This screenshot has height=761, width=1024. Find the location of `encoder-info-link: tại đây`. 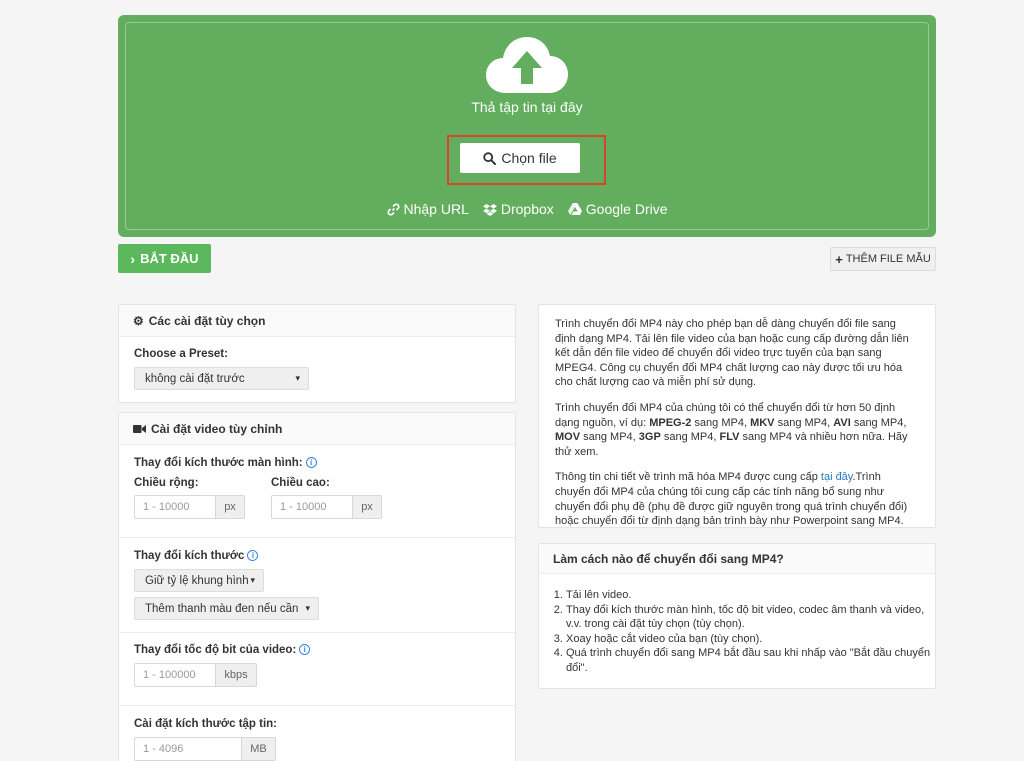

encoder-info-link: tại đây is located at coordinates (837, 477).